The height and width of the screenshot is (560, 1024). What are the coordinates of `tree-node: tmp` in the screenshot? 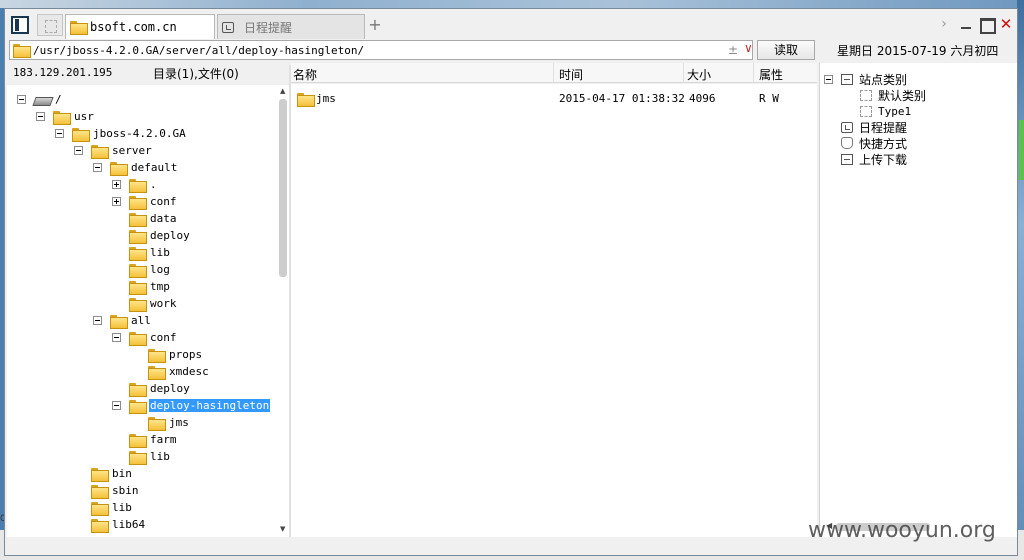 It's located at (141, 286).